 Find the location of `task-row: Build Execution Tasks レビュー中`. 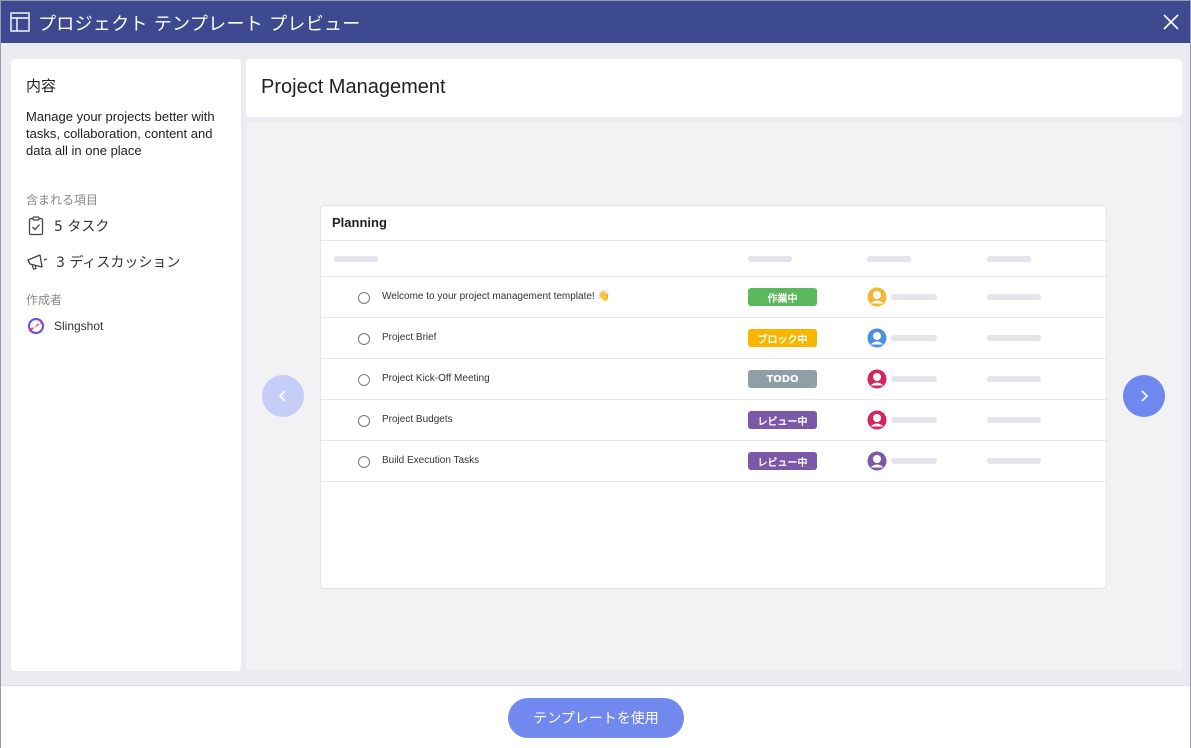

task-row: Build Execution Tasks レビュー中 is located at coordinates (713, 461).